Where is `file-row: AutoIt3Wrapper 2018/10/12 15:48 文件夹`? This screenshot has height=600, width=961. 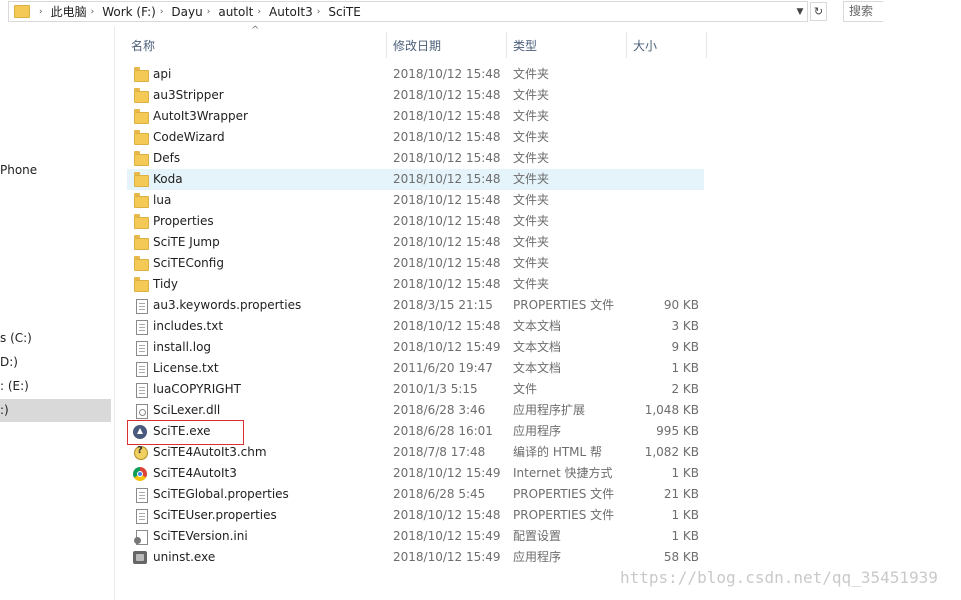
file-row: AutoIt3Wrapper 2018/10/12 15:48 文件夹 is located at coordinates (415, 116).